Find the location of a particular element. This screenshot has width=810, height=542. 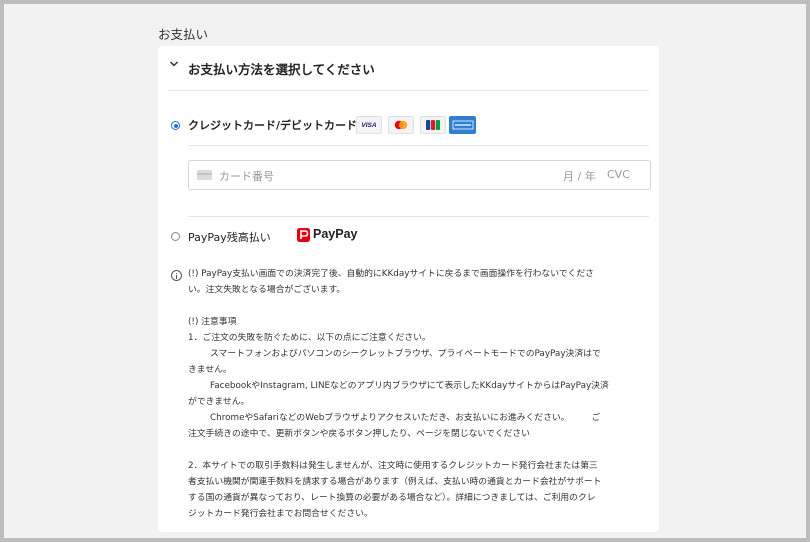

chevron-down-icon is located at coordinates (174, 64).